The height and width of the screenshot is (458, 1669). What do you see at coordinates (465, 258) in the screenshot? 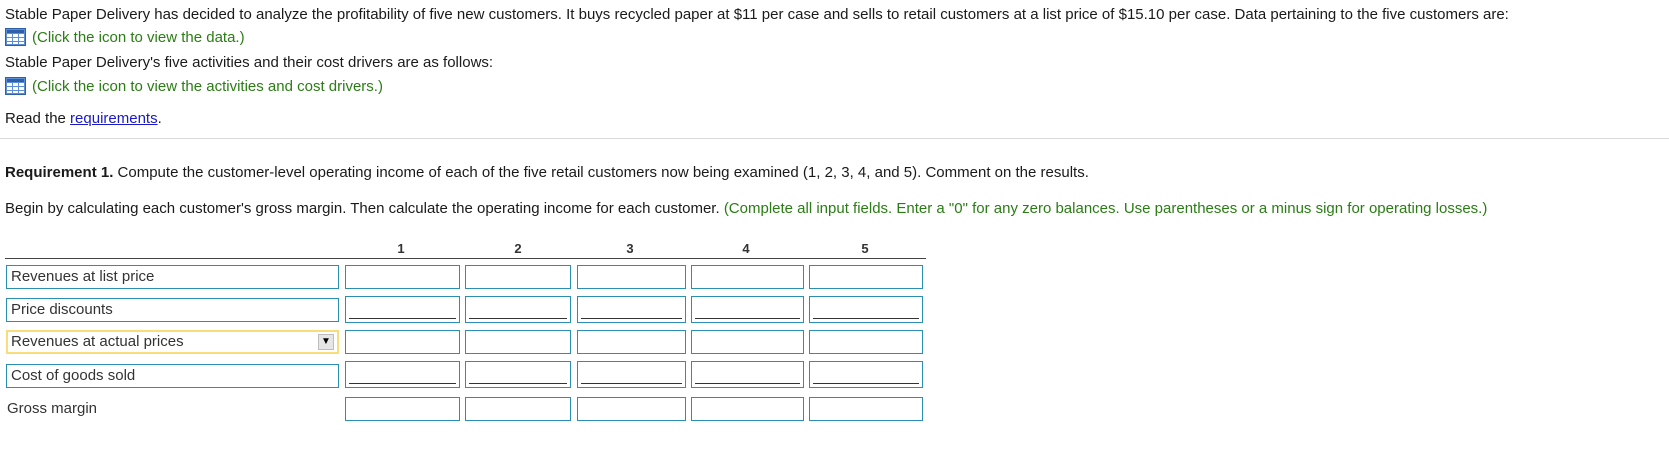
I see `table-header-rule` at bounding box center [465, 258].